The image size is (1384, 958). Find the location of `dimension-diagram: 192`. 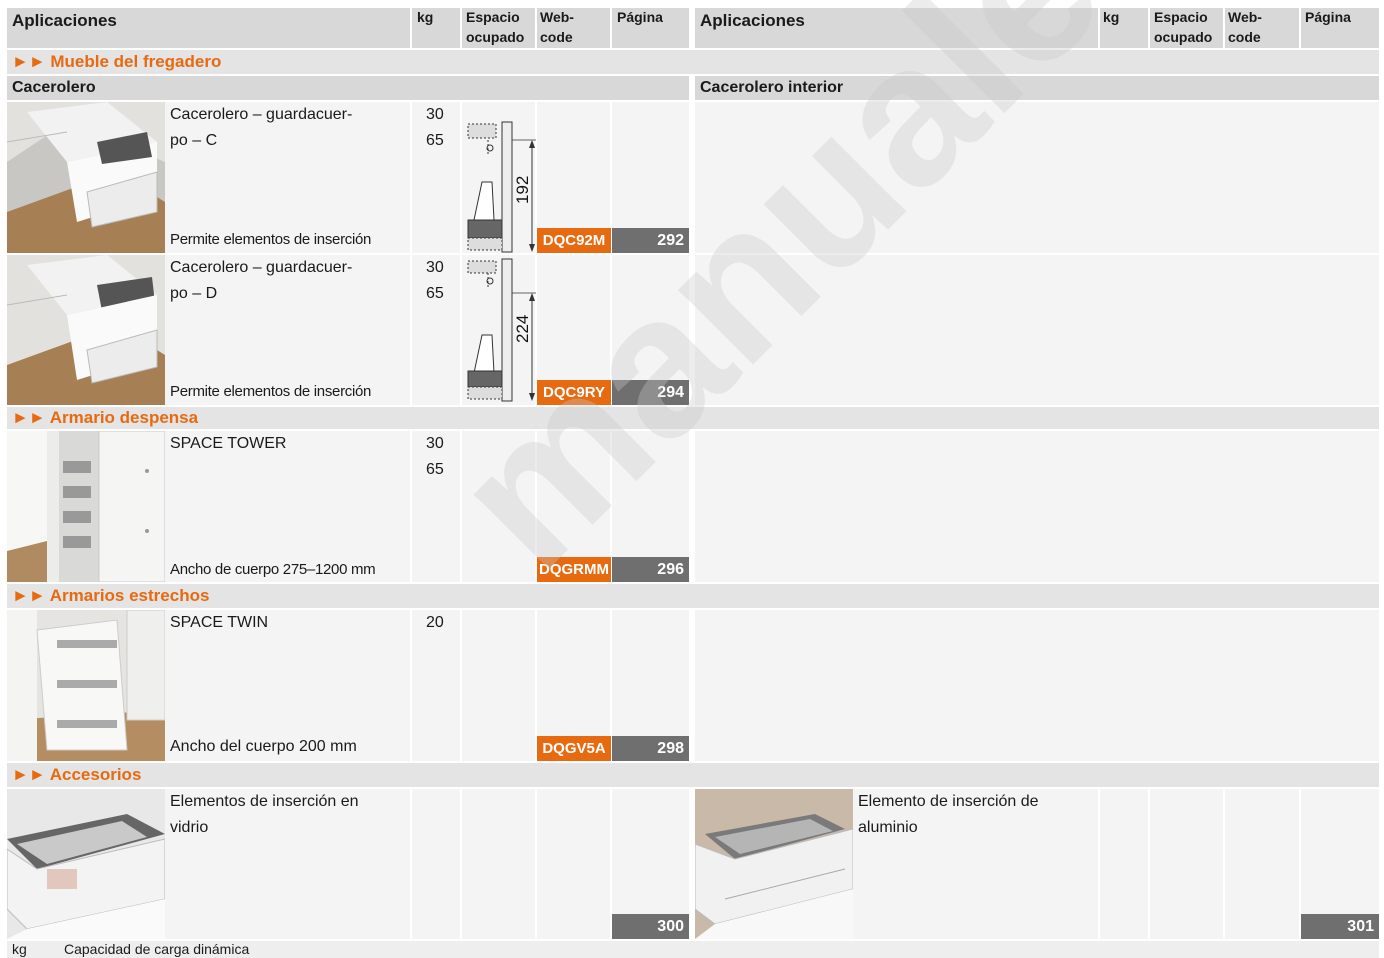

dimension-diagram: 192 is located at coordinates (501, 187).